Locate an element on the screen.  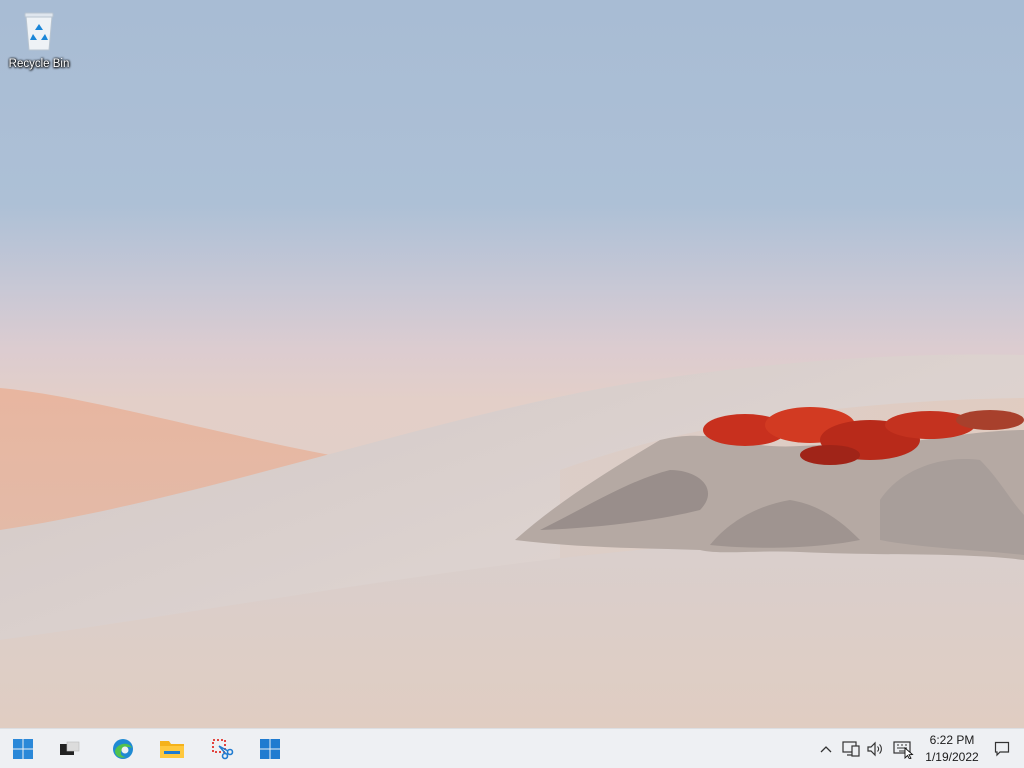
microsoft-store-button is located at coordinates (270, 749).